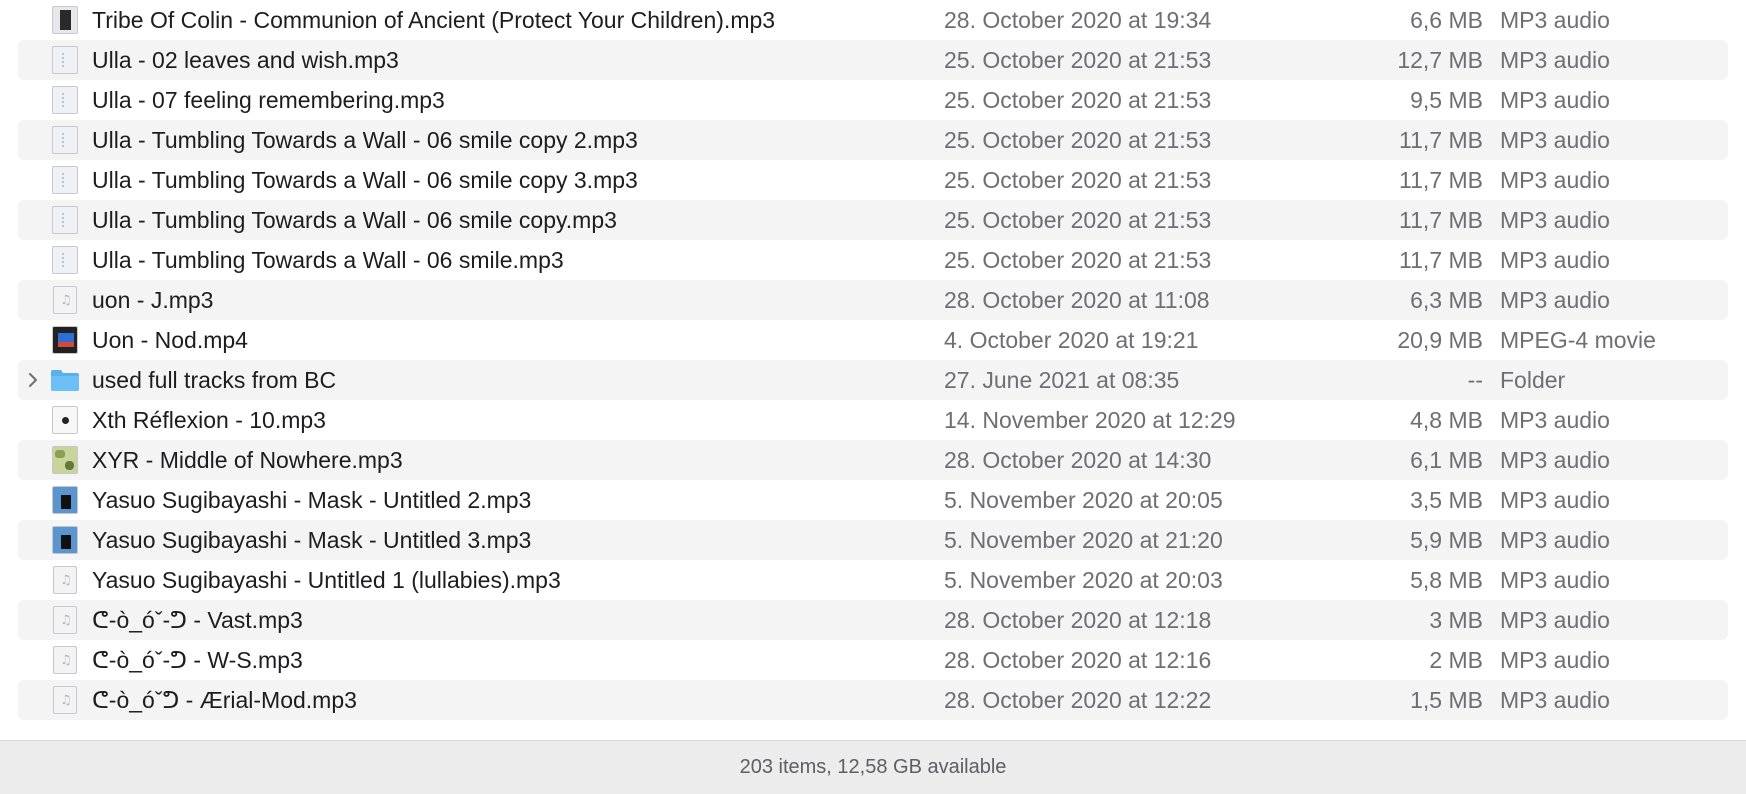  Describe the element at coordinates (1446, 699) in the screenshot. I see `file-size: 1,5 MB` at that location.